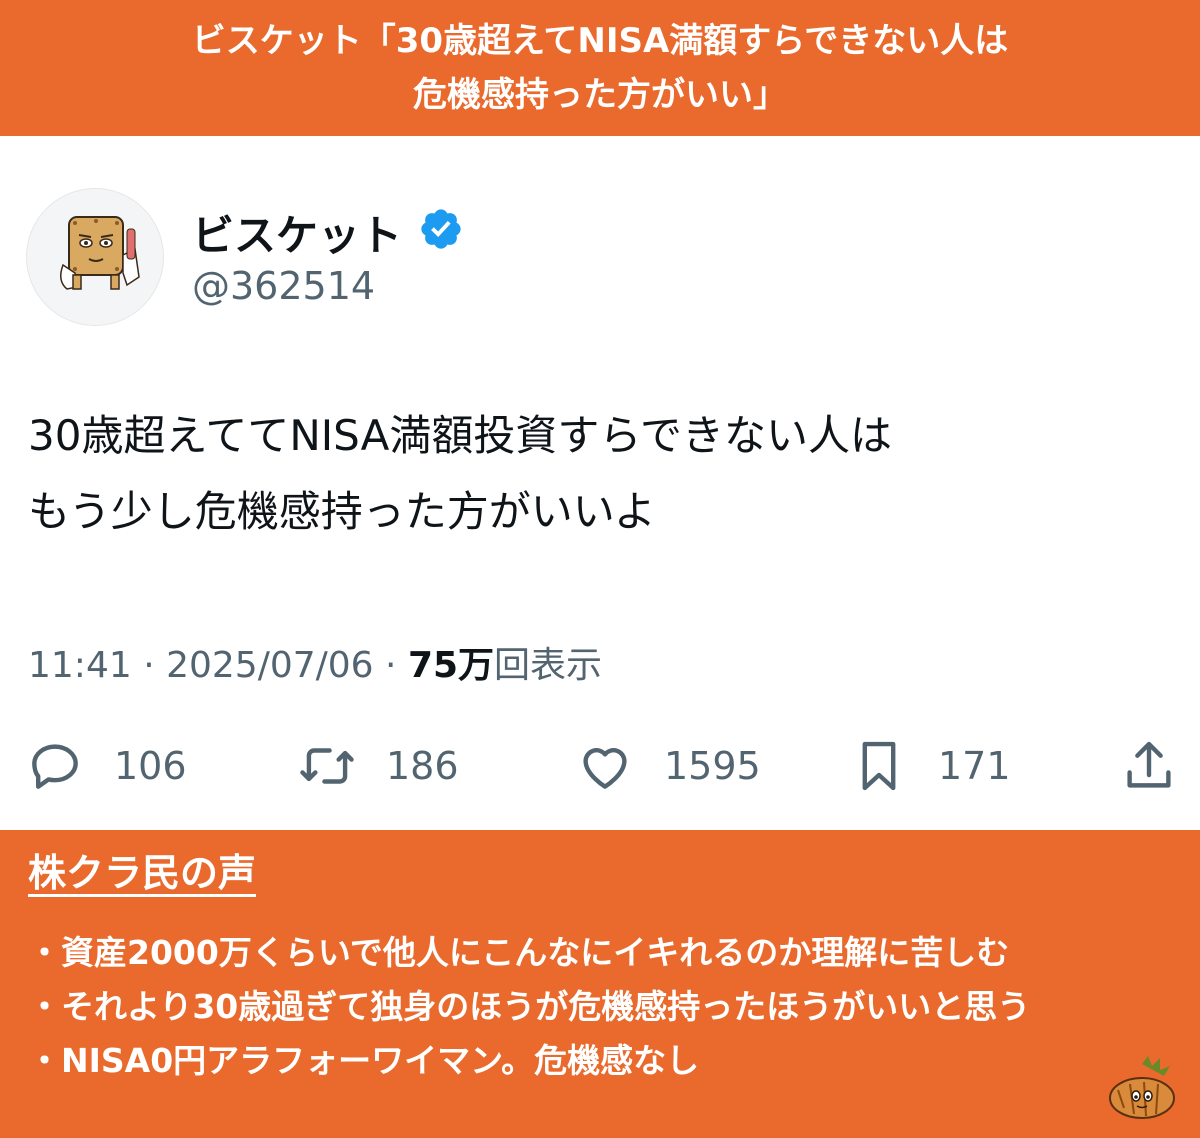 The image size is (1200, 1138). Describe the element at coordinates (150, 766) in the screenshot. I see `reply-count: 106` at that location.